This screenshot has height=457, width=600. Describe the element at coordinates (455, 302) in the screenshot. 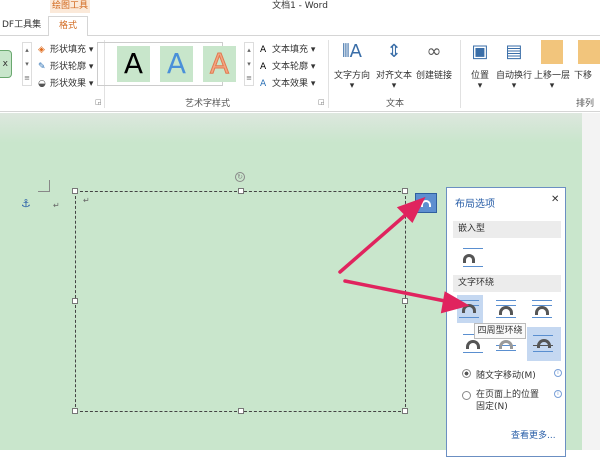

I see `arrowhead` at that location.